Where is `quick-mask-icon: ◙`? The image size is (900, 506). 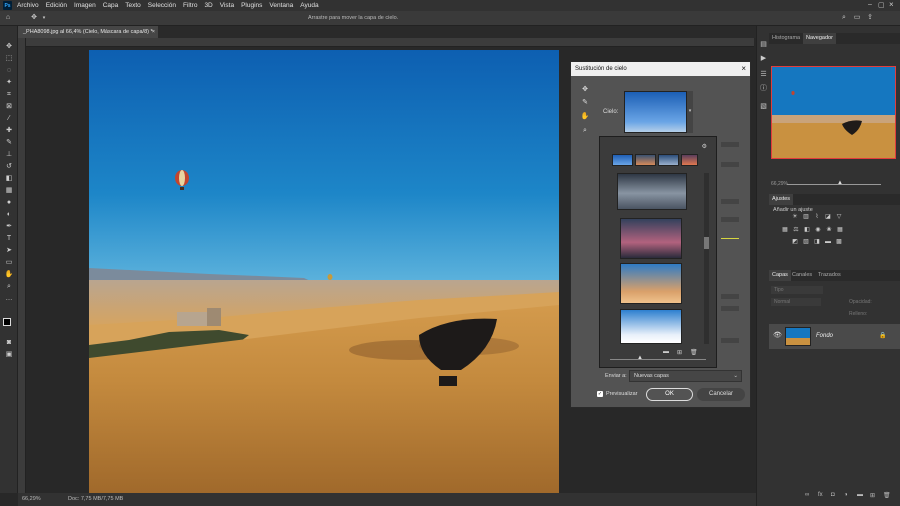 quick-mask-icon: ◙ is located at coordinates (9, 343).